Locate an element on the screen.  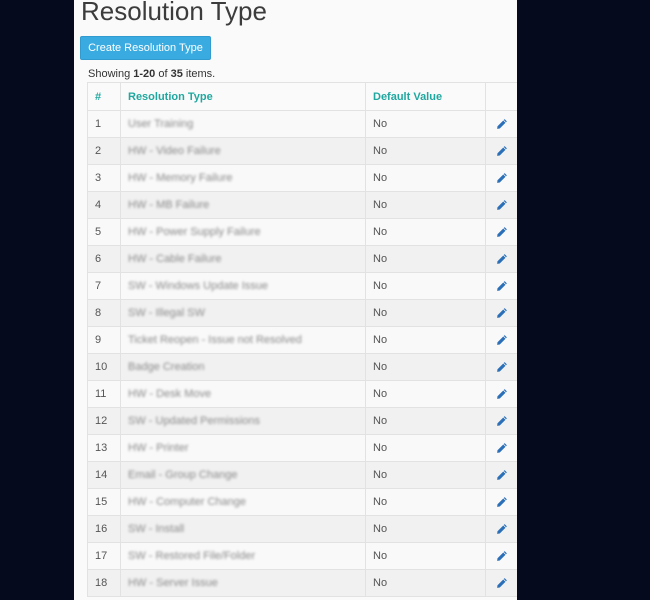
table-row: 10 Badge Creation No is located at coordinates (302, 367).